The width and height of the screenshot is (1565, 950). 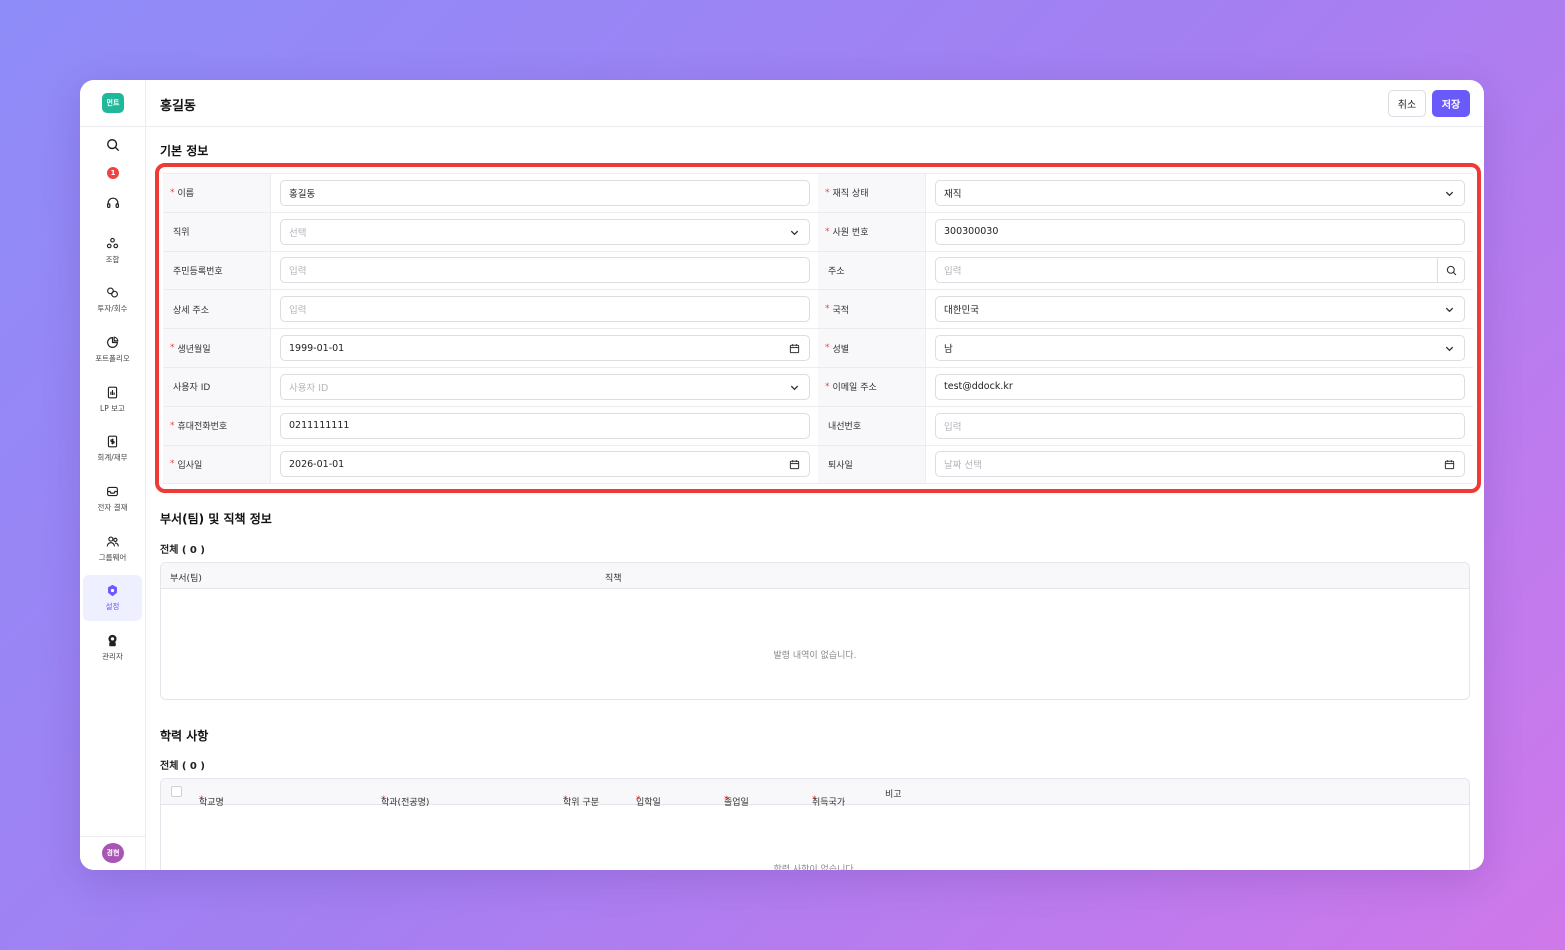 I want to click on field-label-nationality: * 국적, so click(x=872, y=309).